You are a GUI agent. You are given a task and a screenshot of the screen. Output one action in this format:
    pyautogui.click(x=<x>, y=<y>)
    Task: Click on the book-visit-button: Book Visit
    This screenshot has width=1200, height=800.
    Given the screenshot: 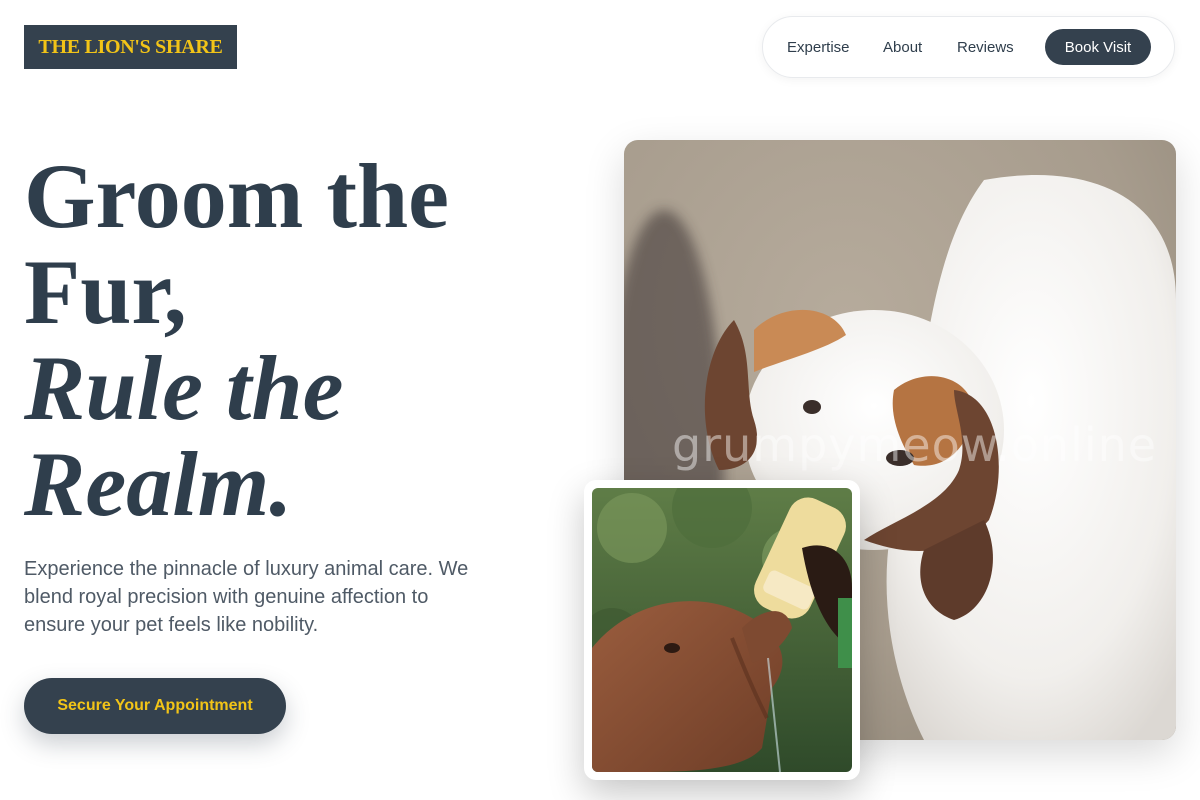 What is the action you would take?
    pyautogui.click(x=1098, y=47)
    